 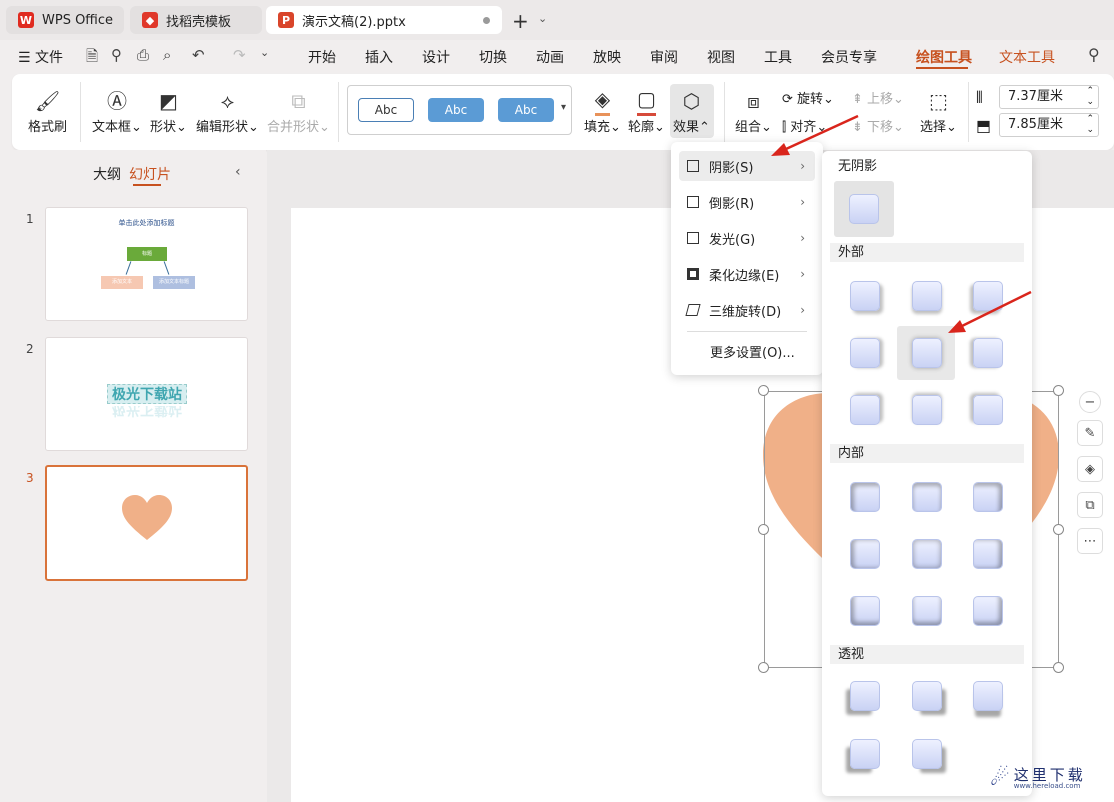 I want to click on perspective-shadow-upper-left, so click(x=865, y=754).